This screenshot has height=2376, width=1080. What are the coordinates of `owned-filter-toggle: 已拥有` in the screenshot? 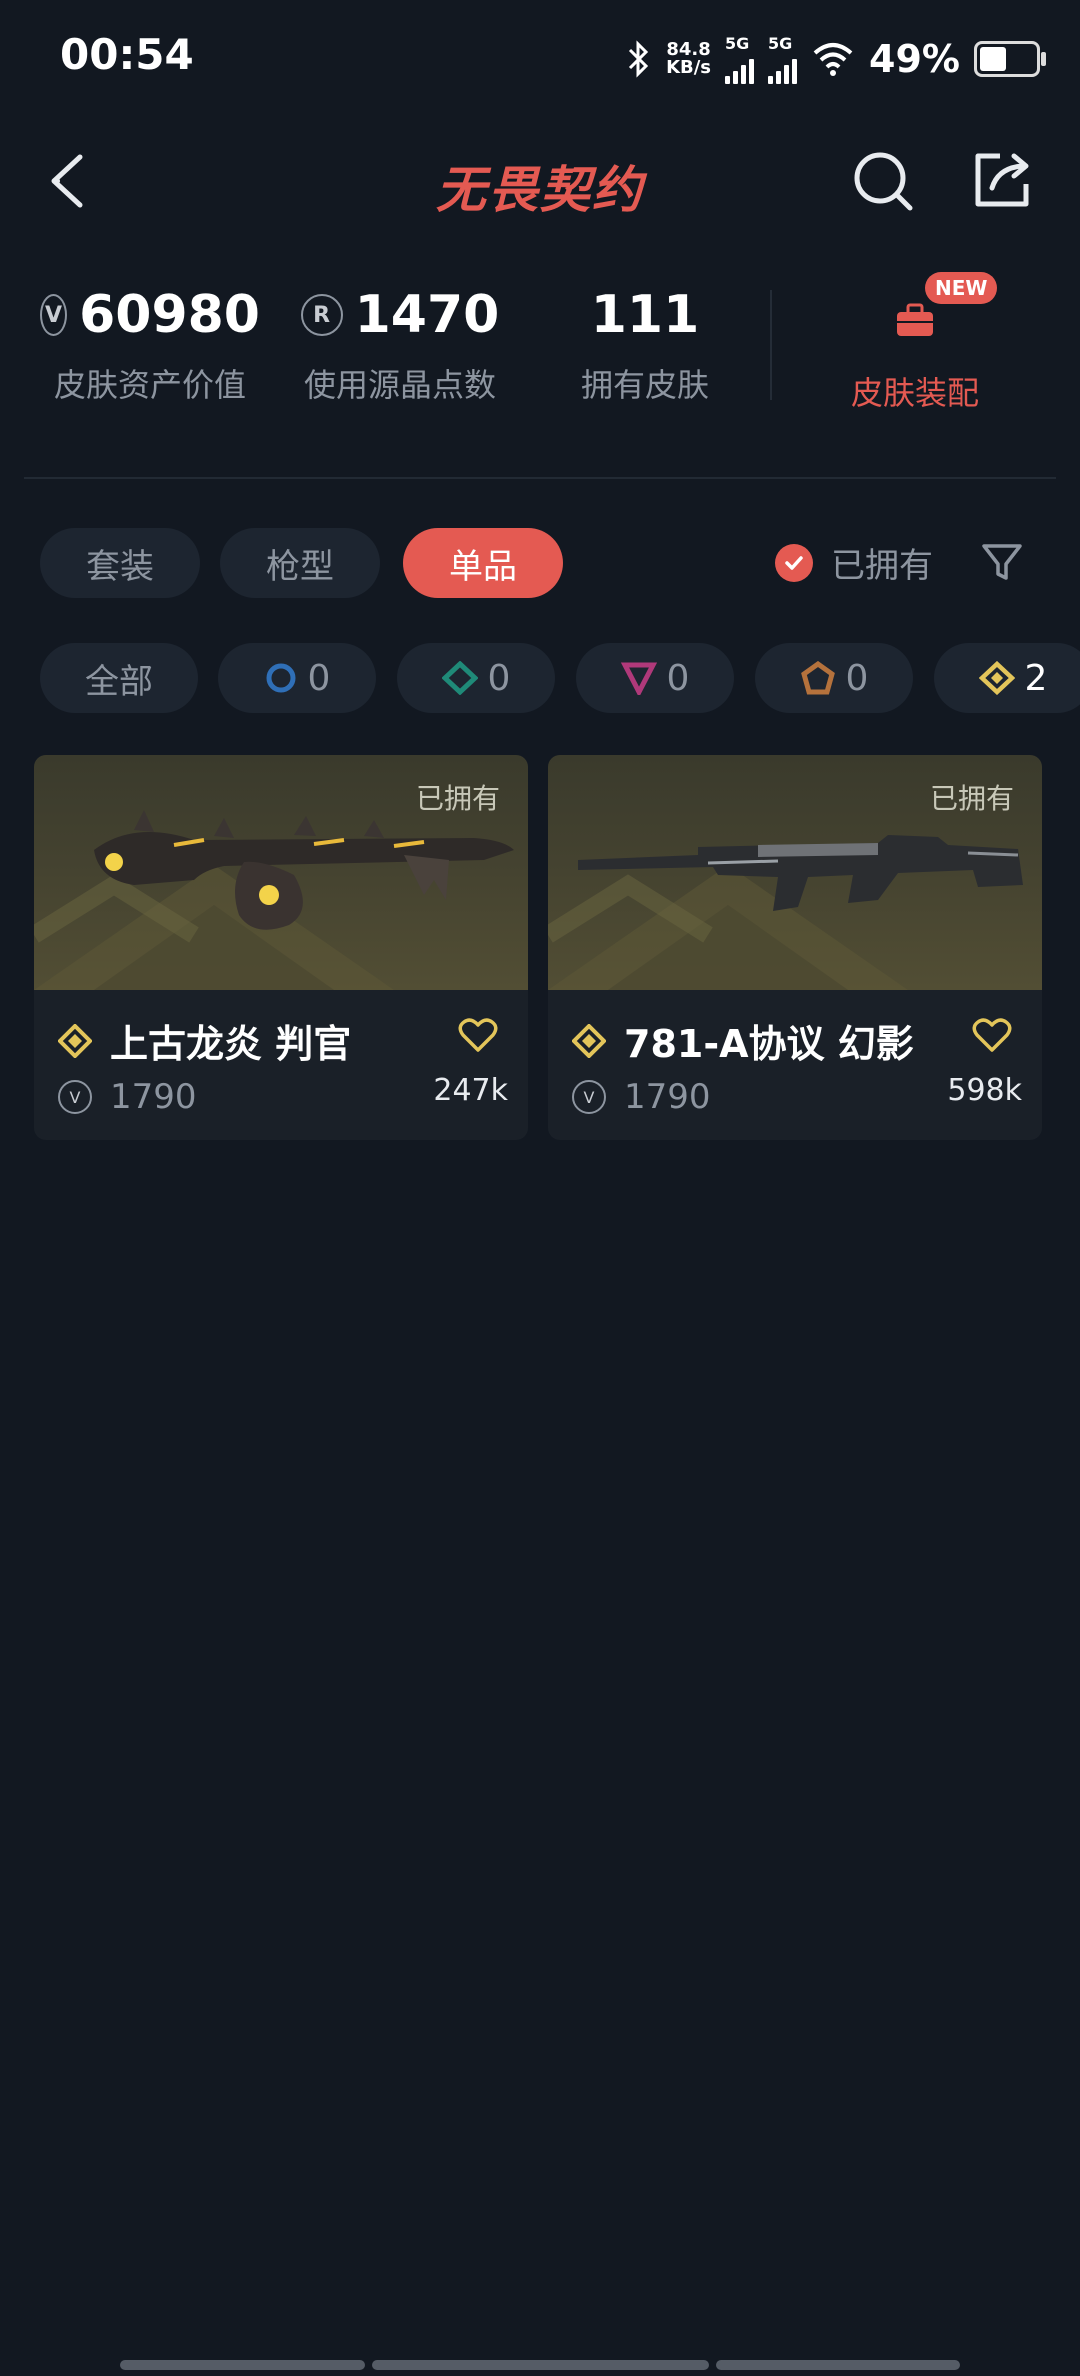 It's located at (854, 562).